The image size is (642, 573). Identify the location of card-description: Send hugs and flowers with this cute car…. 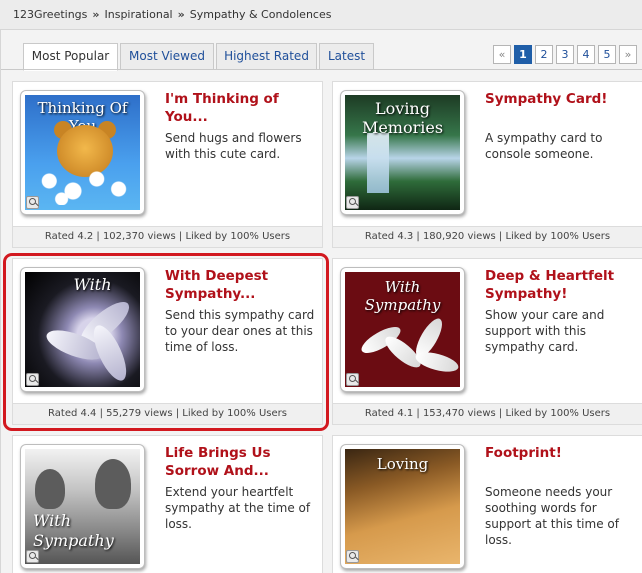
(233, 146).